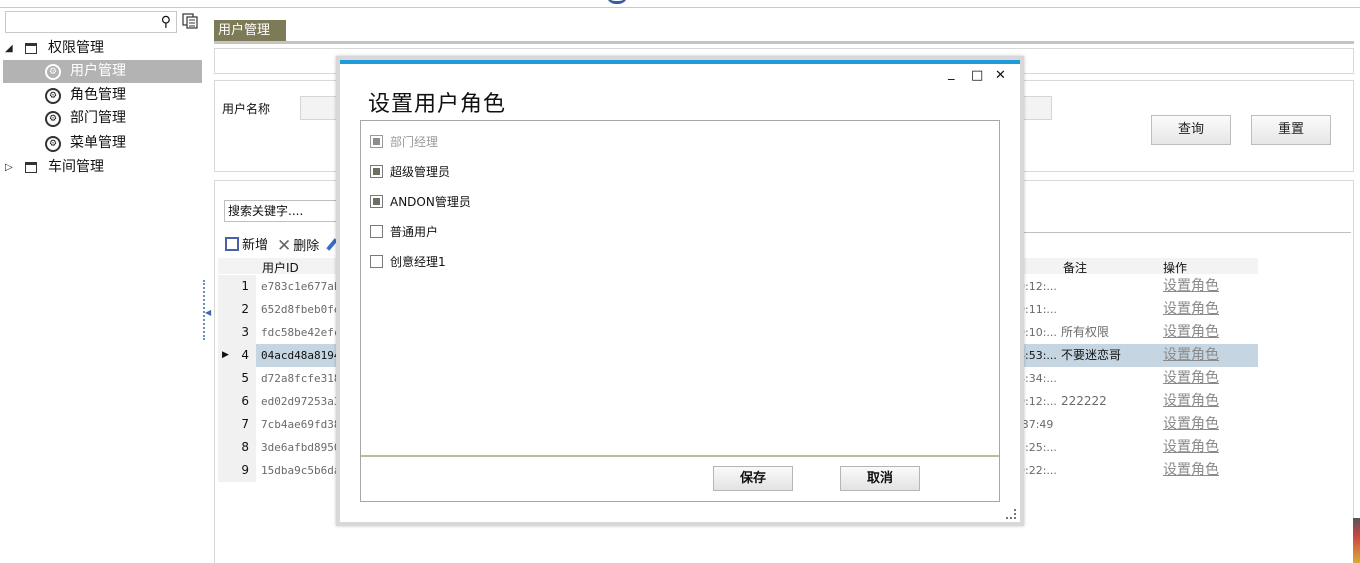 This screenshot has width=1360, height=563. I want to click on save-icon, so click(232, 244).